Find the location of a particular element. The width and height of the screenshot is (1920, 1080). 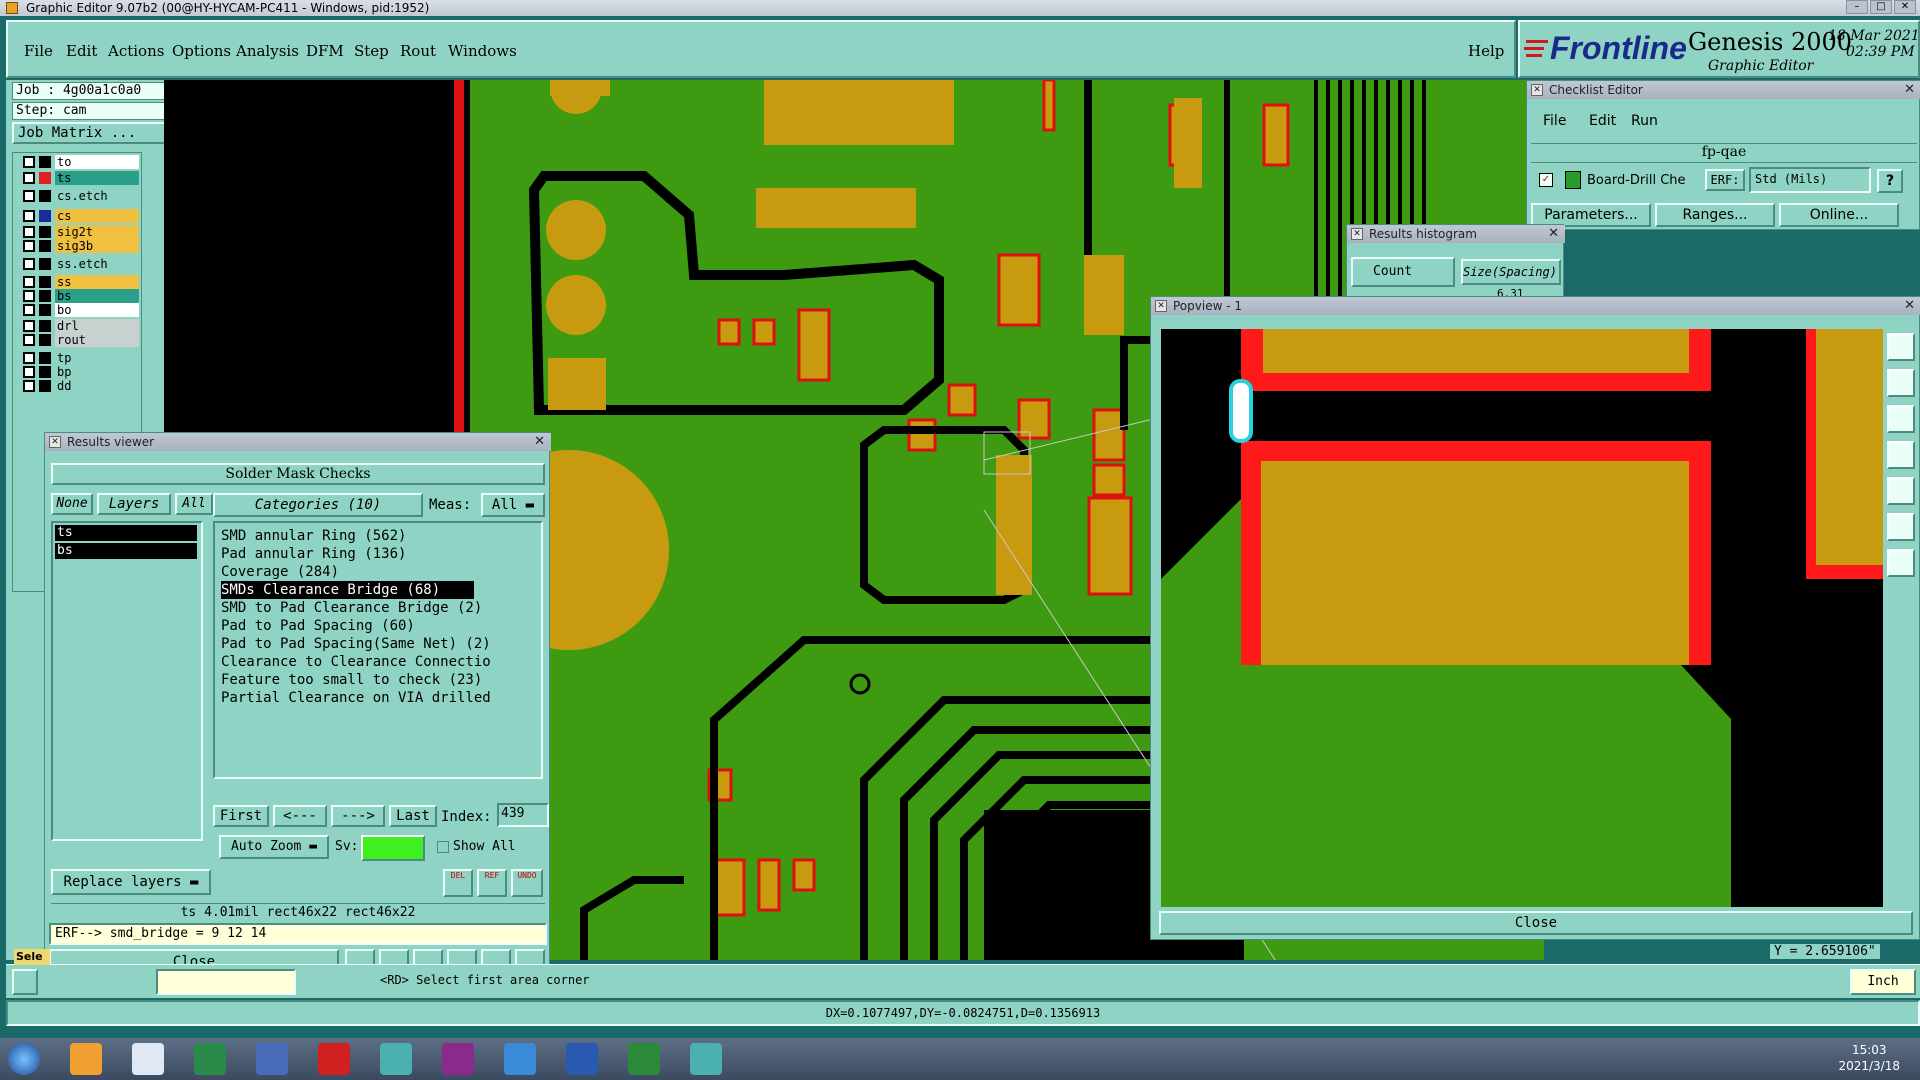

layer-row-bs: bs is located at coordinates (79, 296).